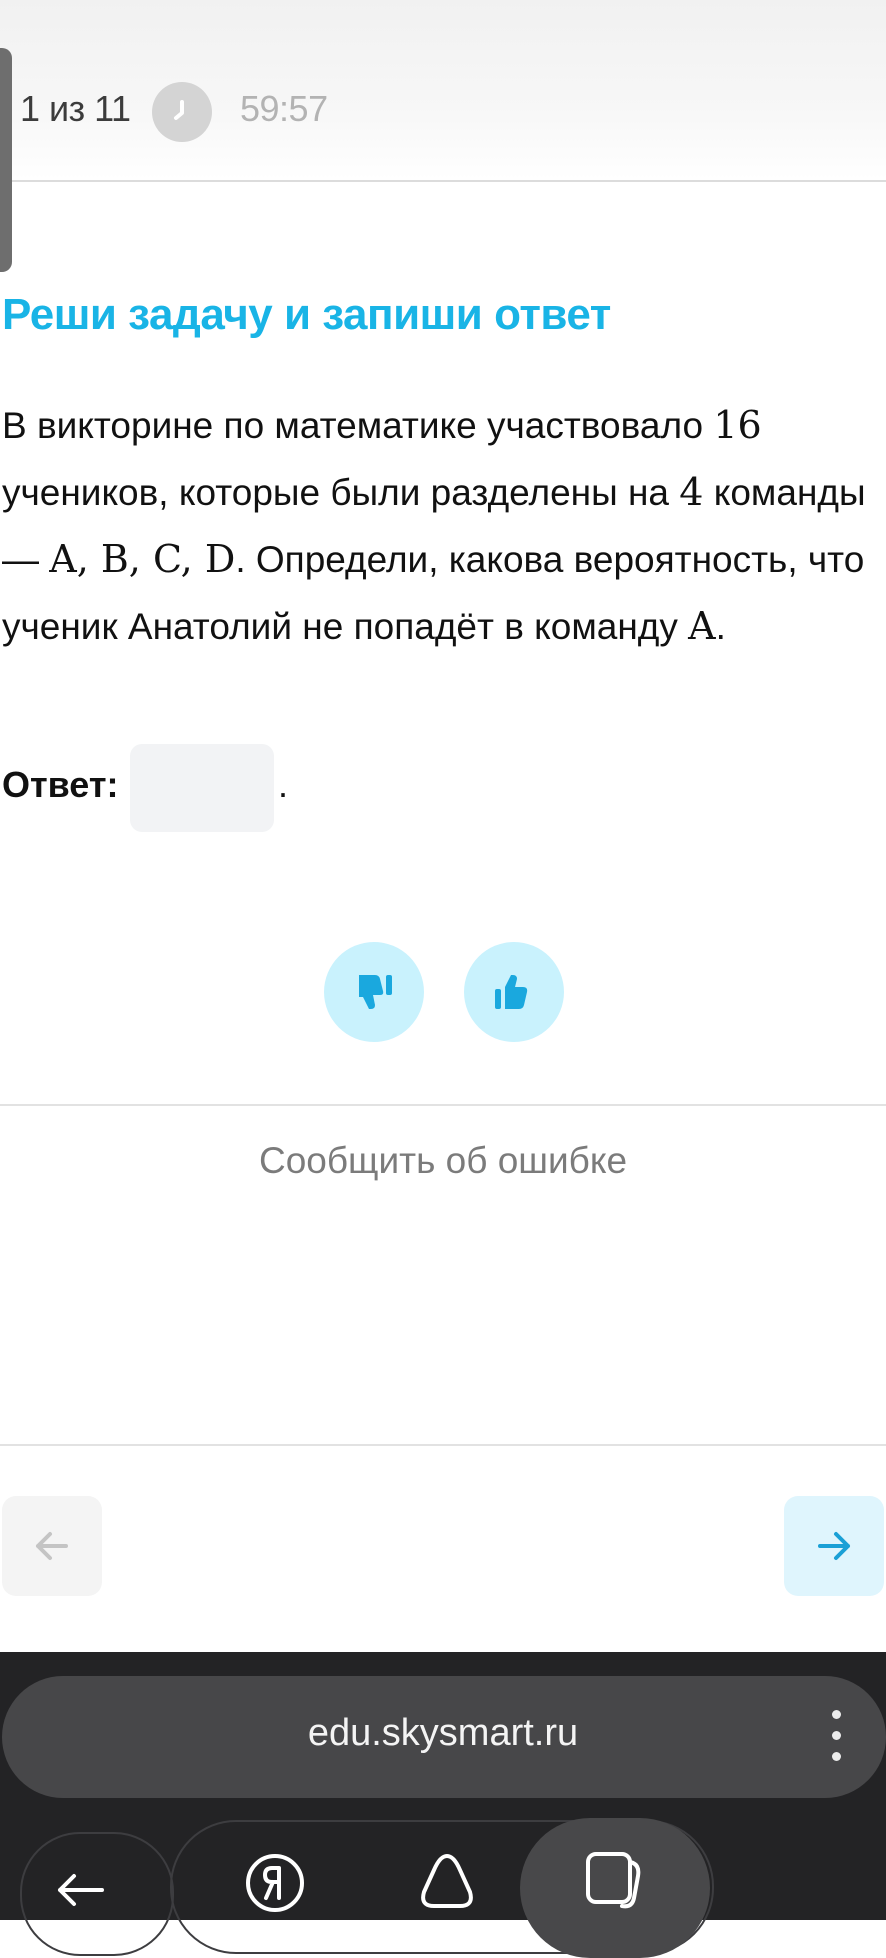 The image size is (886, 1958). Describe the element at coordinates (720, 626) in the screenshot. I see `task-text-part: .` at that location.